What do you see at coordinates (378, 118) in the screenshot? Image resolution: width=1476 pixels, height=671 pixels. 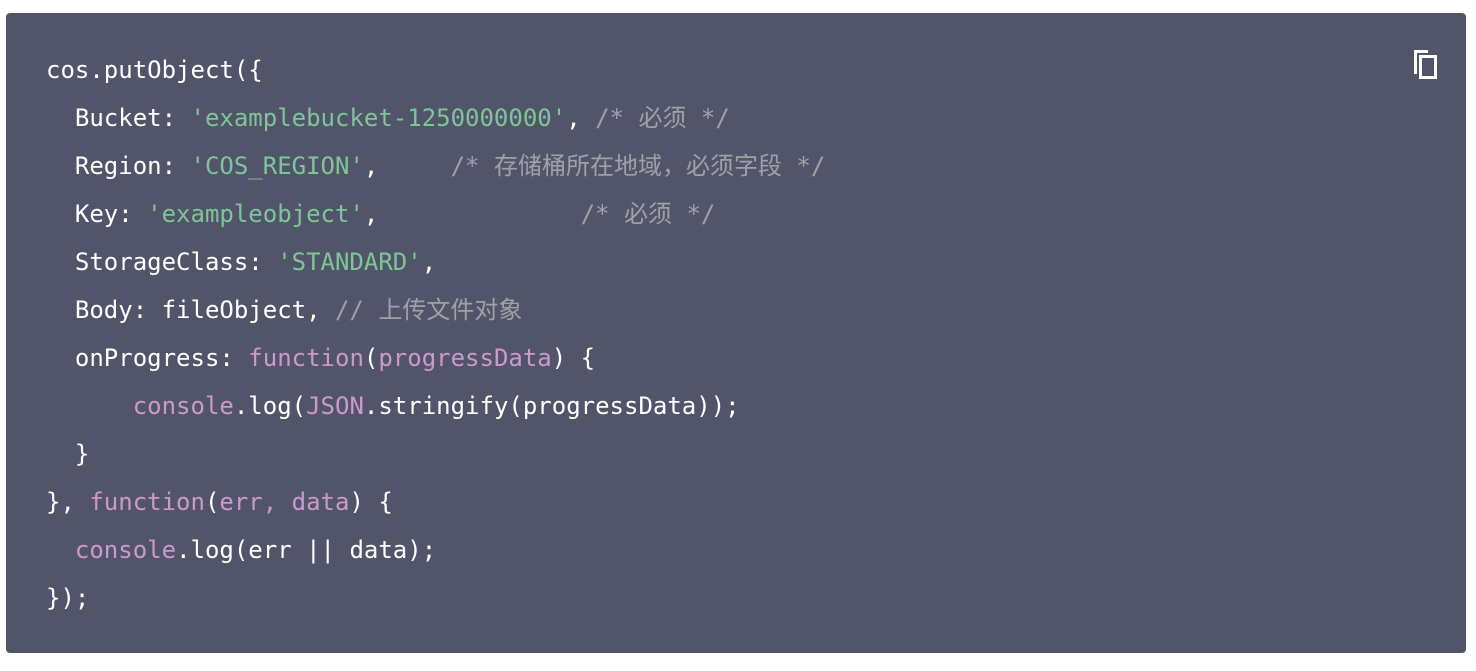 I see `code-token: 'examplebucket-1250000000'` at bounding box center [378, 118].